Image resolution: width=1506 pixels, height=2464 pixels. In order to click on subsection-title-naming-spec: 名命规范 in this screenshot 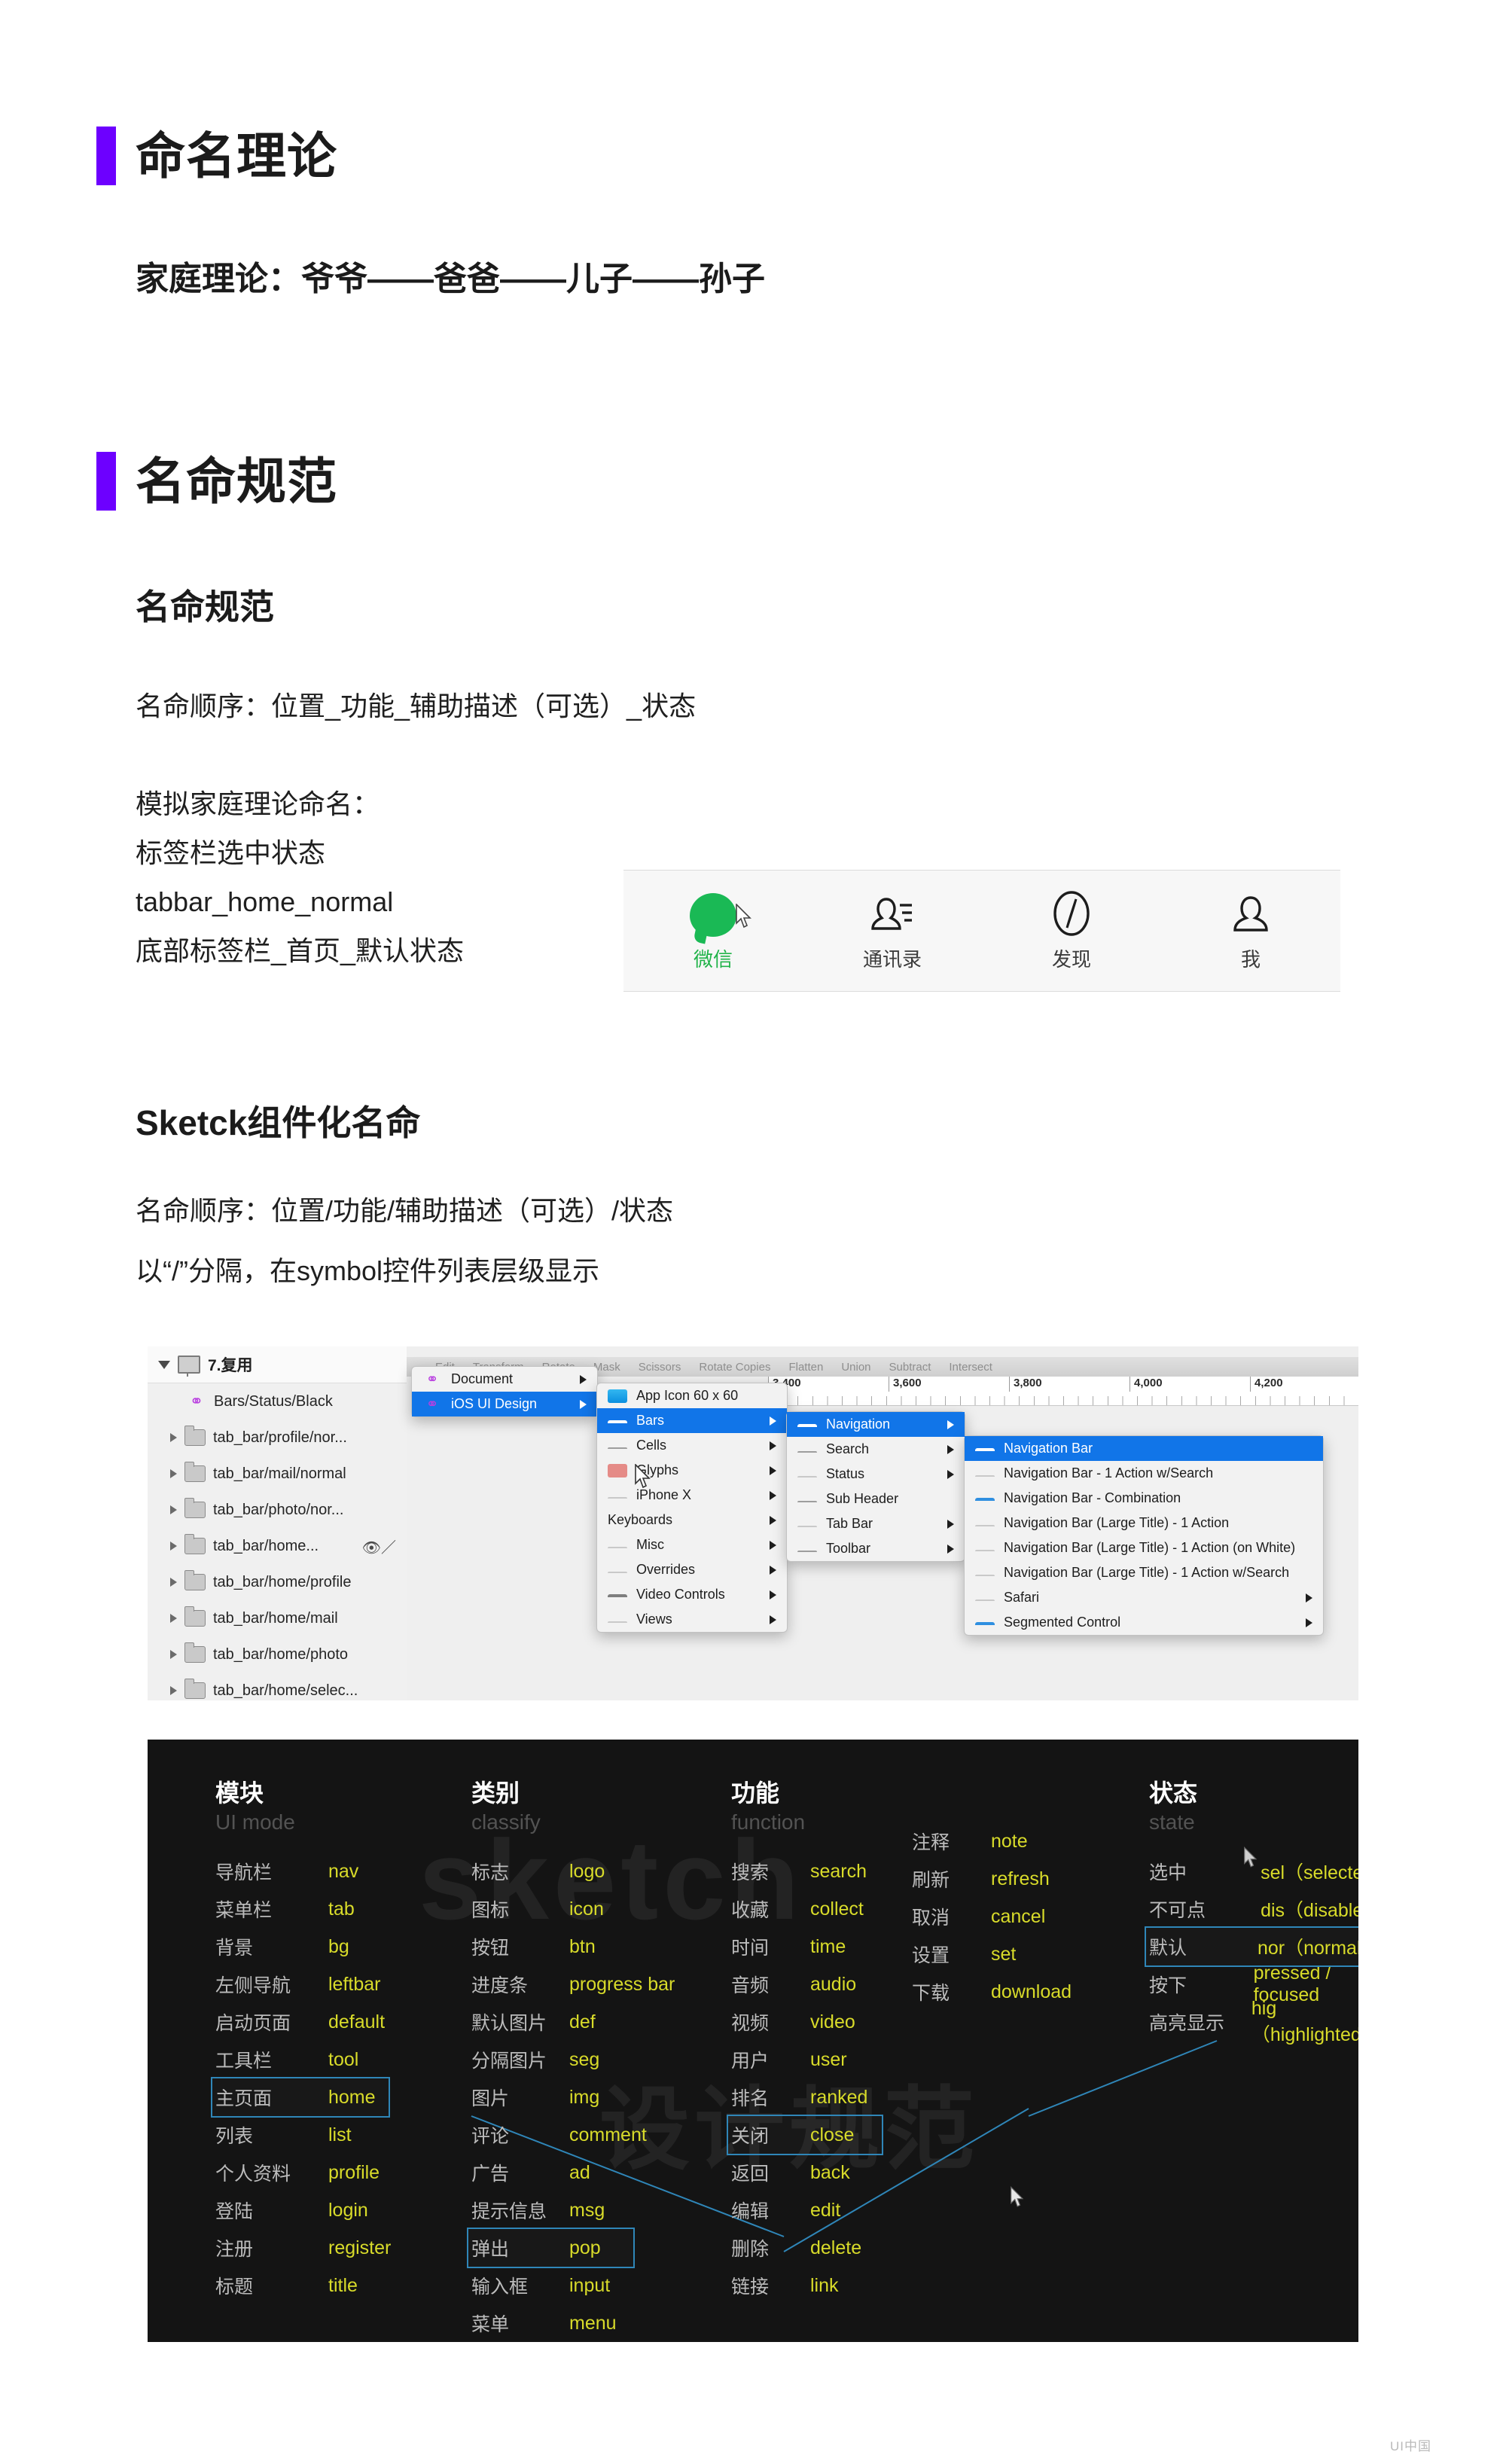, I will do `click(205, 607)`.